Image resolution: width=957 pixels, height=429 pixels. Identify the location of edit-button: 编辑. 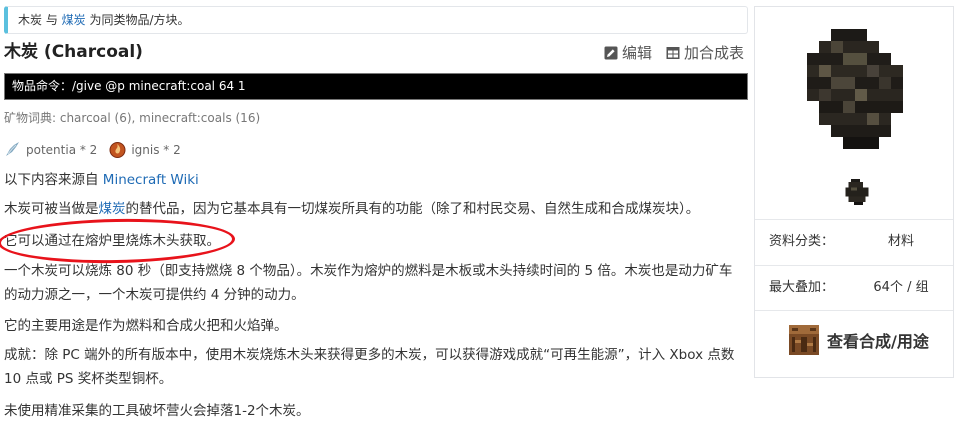
(628, 52).